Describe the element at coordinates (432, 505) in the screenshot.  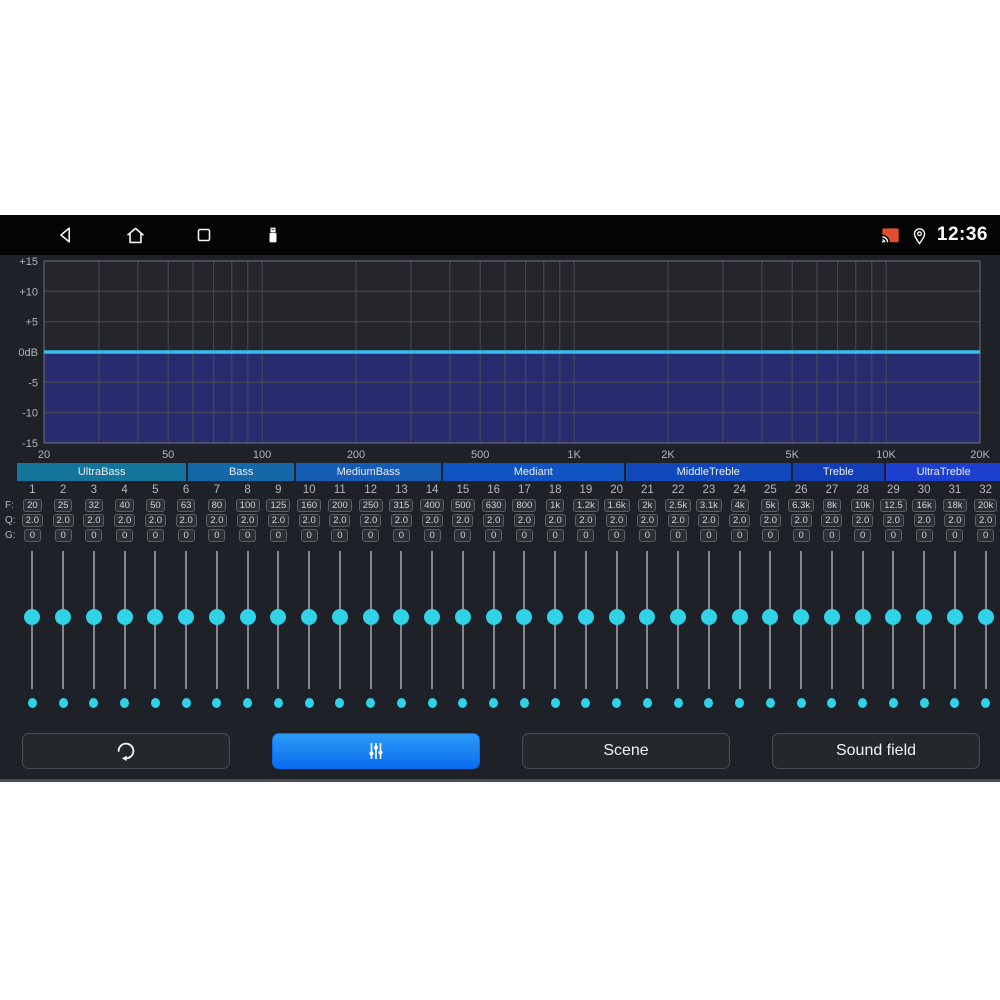
I see `frequency-value-box: 400` at that location.